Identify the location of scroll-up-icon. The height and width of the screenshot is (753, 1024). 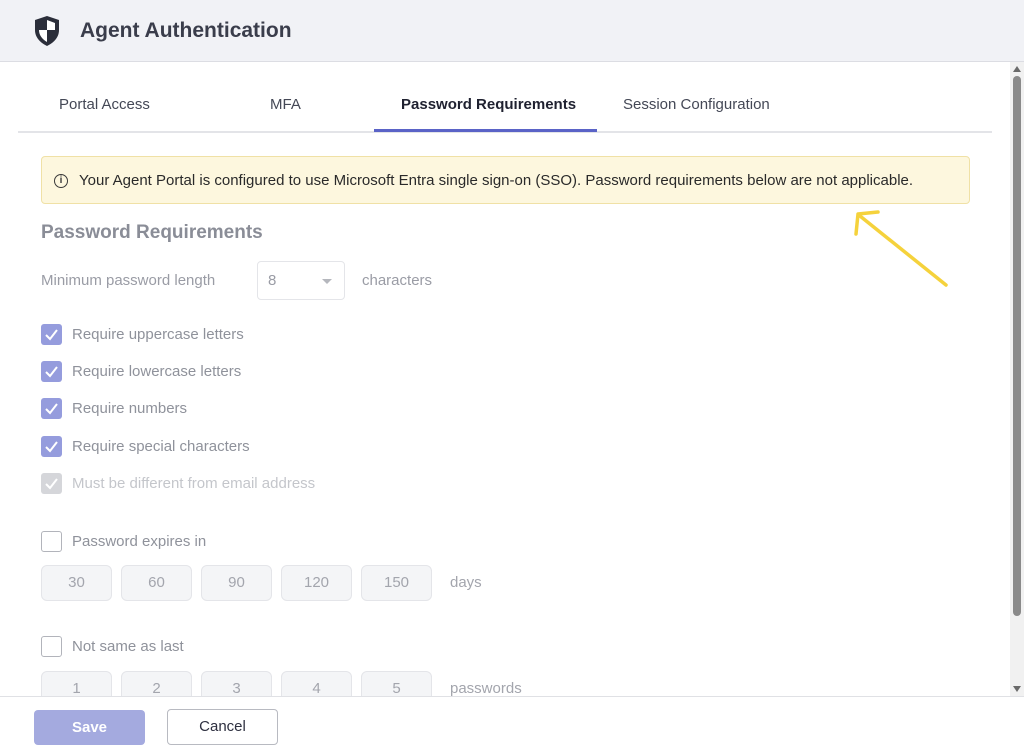
(1017, 69).